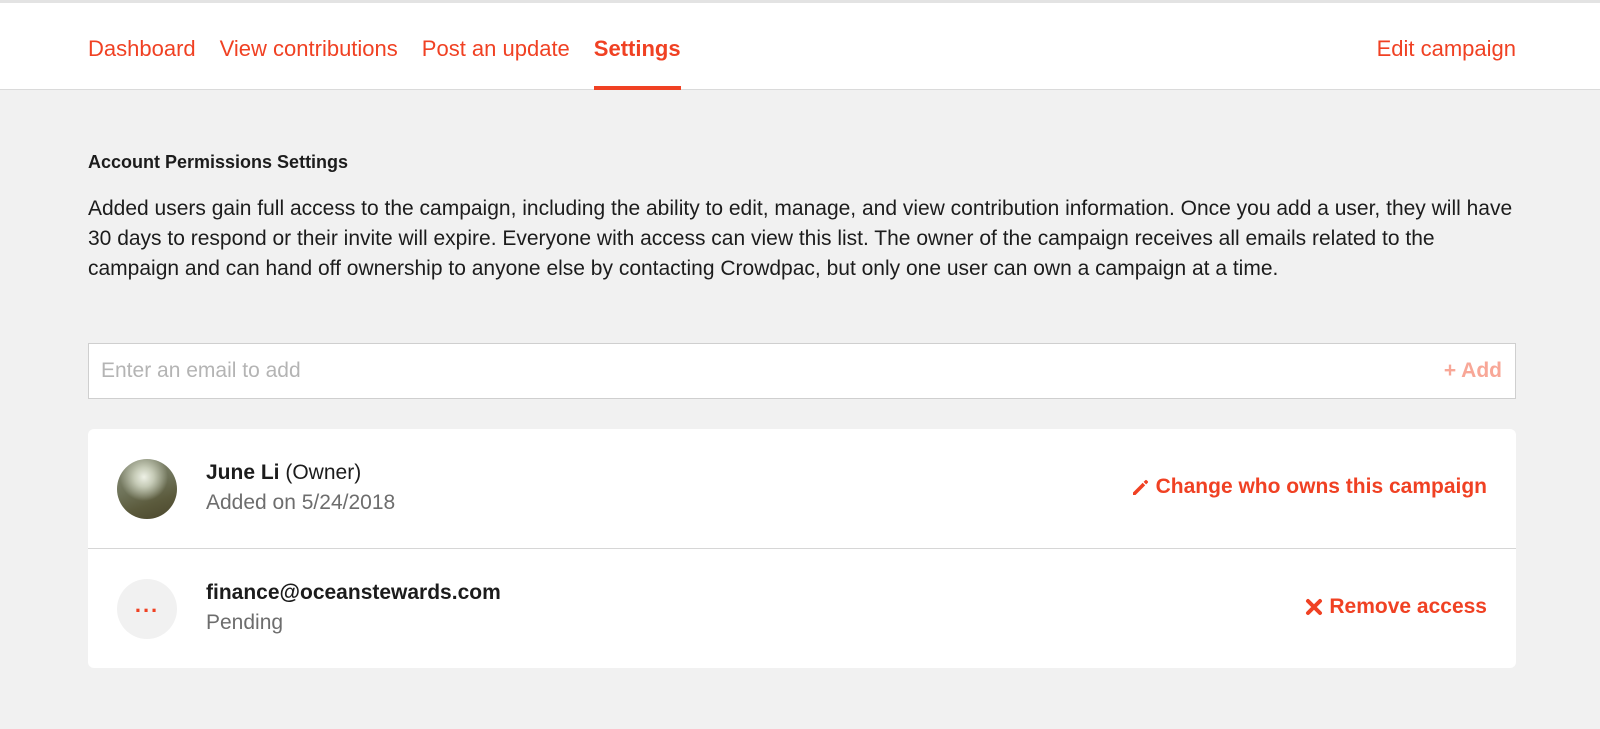  What do you see at coordinates (147, 489) in the screenshot?
I see `avatar` at bounding box center [147, 489].